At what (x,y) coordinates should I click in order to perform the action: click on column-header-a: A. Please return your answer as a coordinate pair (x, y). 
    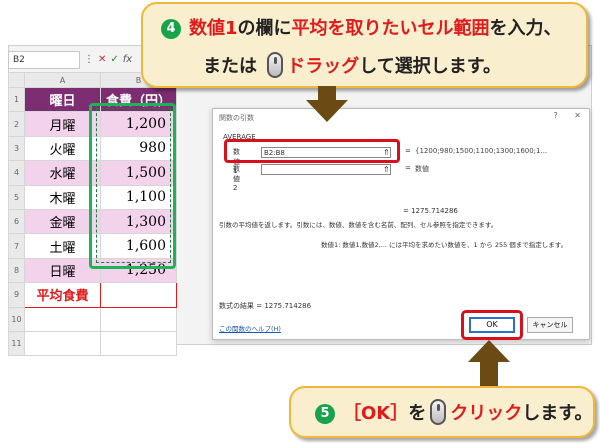
    Looking at the image, I should click on (62, 80).